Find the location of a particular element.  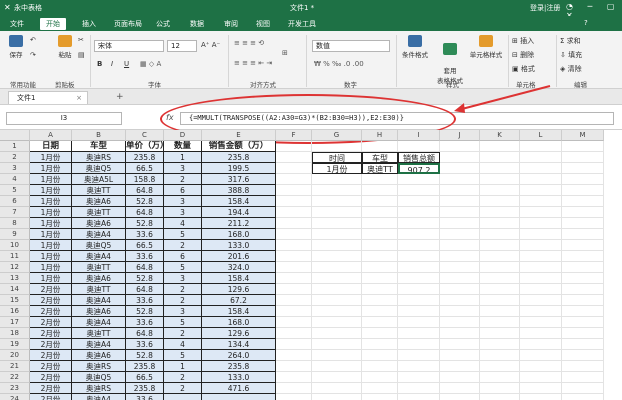

column-header-H: H is located at coordinates (380, 135).